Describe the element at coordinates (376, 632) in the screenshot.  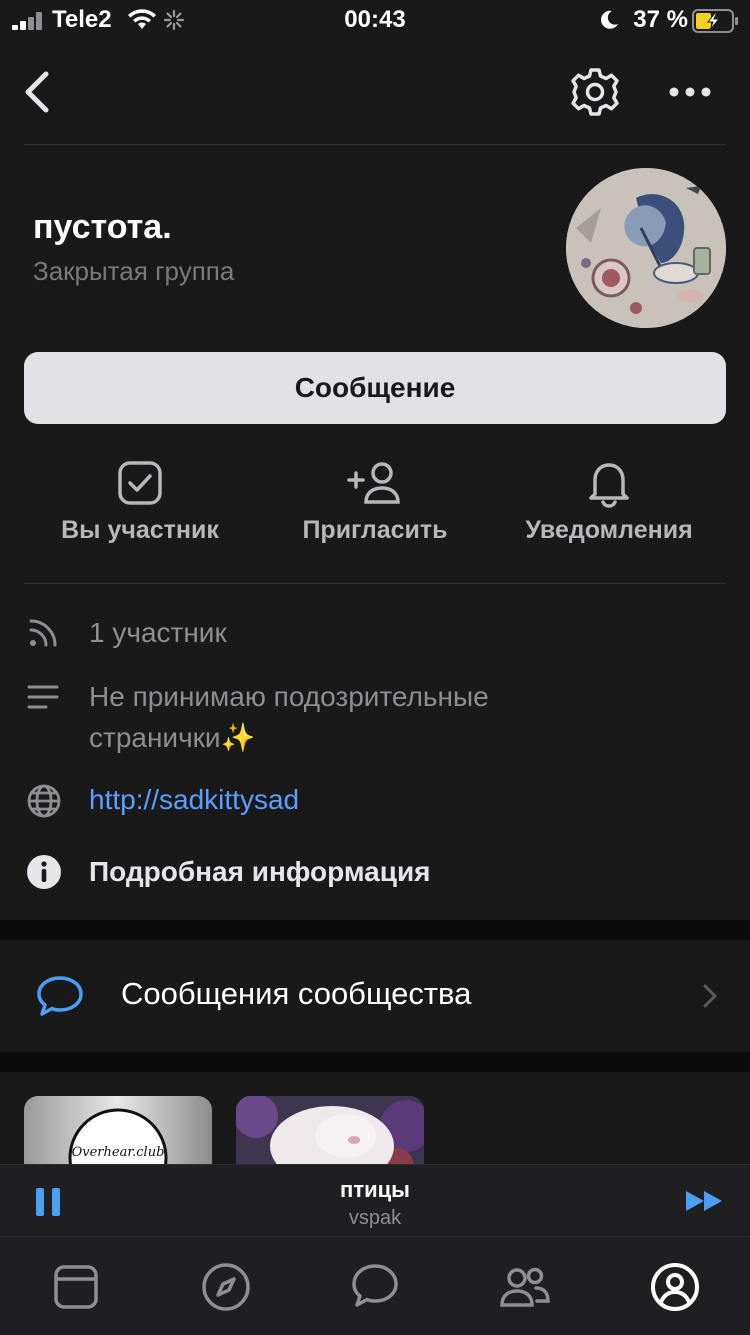
I see `members-row: 1 участник` at that location.